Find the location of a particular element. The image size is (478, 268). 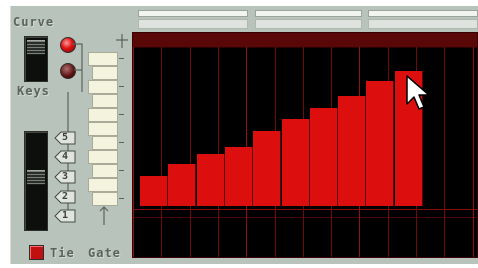

octave-button-2: 2 is located at coordinates (65, 197).